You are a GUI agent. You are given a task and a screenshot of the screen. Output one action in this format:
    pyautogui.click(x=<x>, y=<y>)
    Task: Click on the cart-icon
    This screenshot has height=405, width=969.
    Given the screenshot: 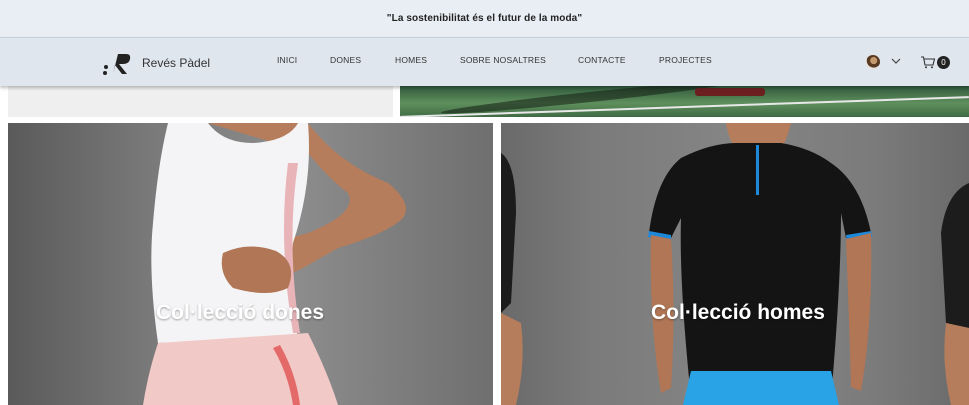 What is the action you would take?
    pyautogui.click(x=928, y=62)
    